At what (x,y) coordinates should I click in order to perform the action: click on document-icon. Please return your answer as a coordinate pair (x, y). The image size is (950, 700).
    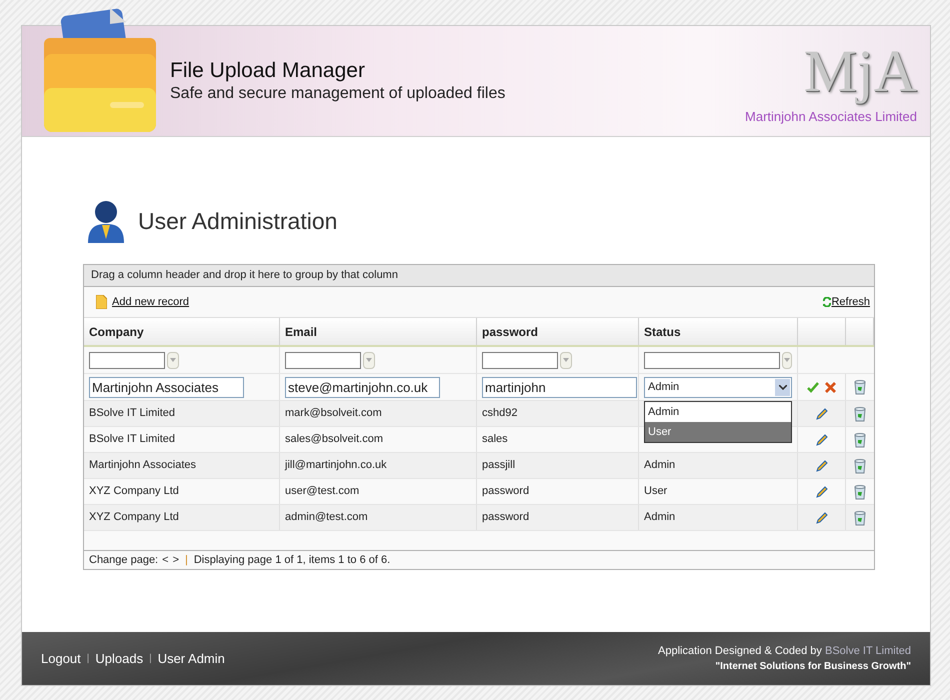
    Looking at the image, I should click on (101, 302).